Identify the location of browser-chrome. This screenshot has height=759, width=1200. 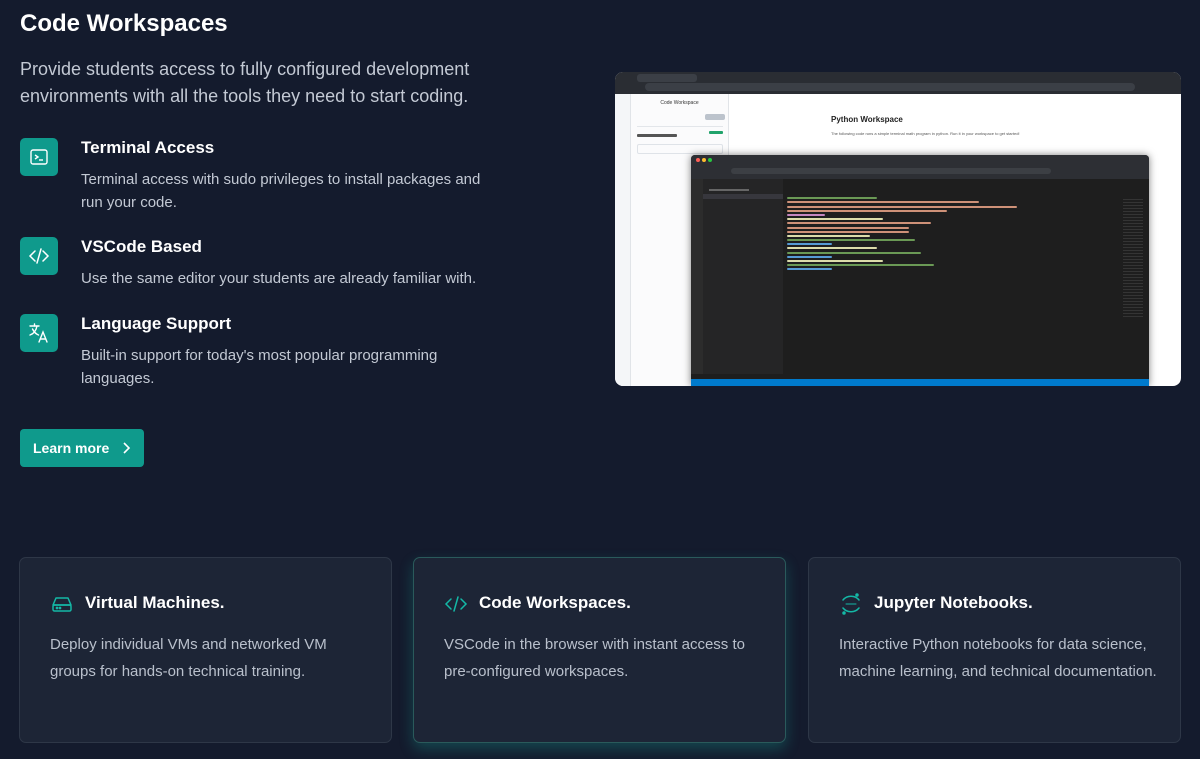
(898, 83).